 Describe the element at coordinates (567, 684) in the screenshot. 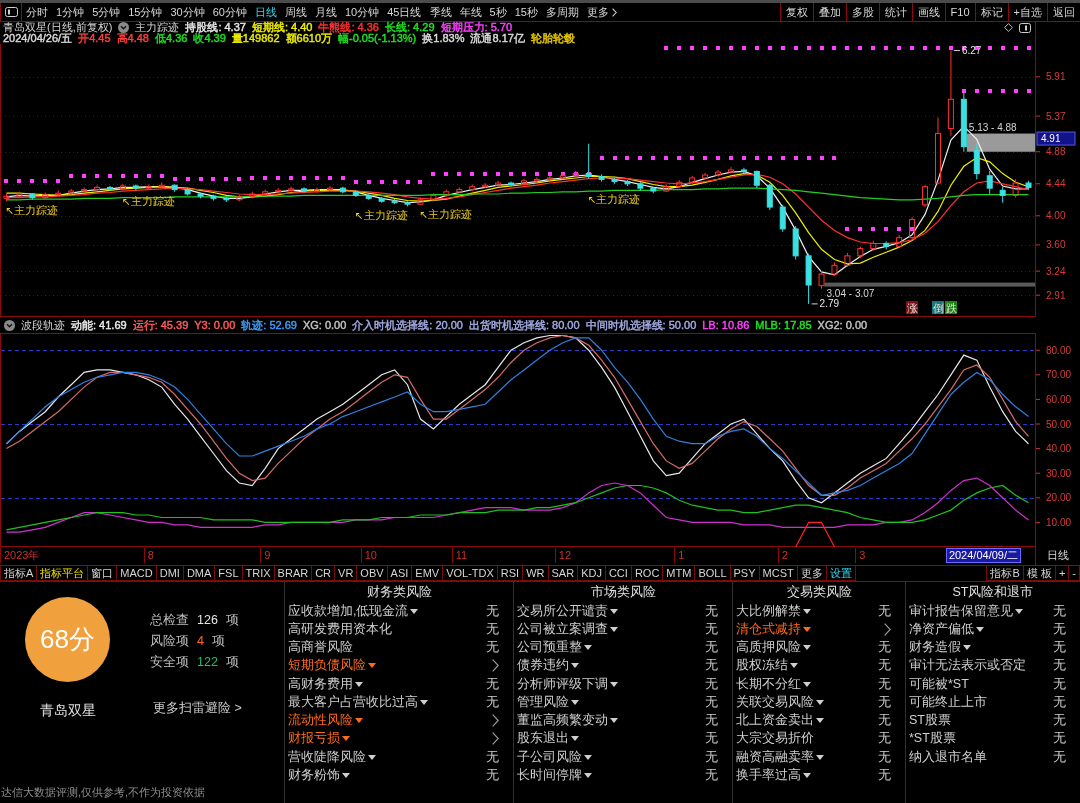

I see `risk-item: 分析师评级下调` at that location.